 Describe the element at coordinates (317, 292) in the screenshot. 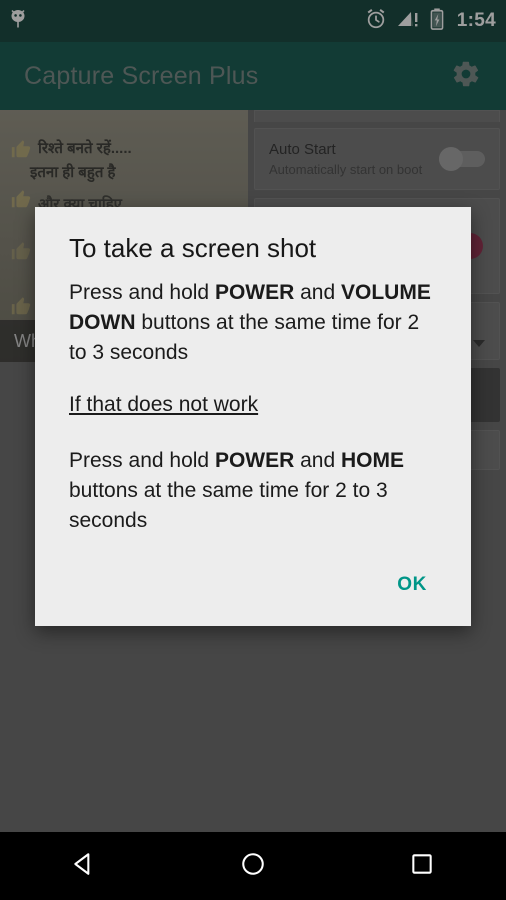

I see `para1-part2: and` at that location.